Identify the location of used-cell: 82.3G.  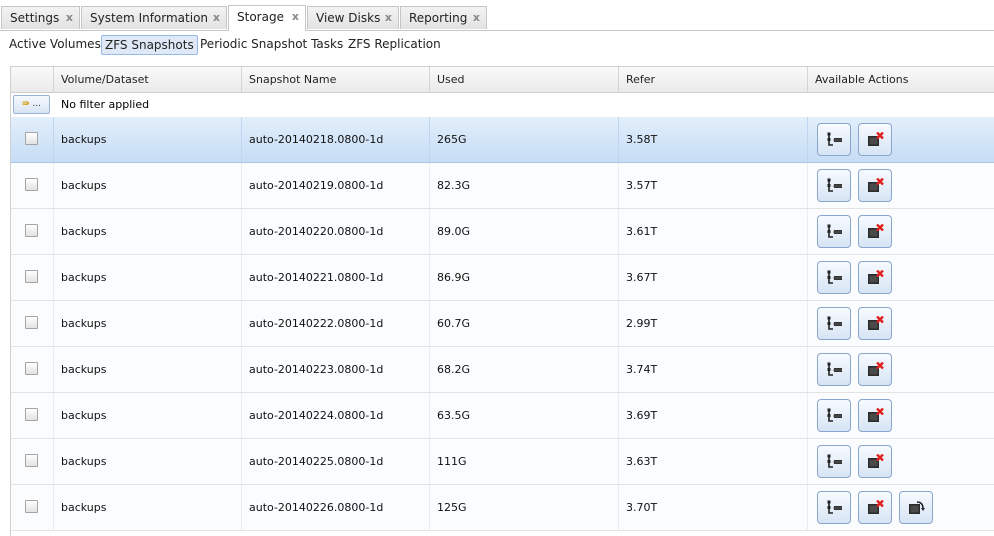
(523, 185).